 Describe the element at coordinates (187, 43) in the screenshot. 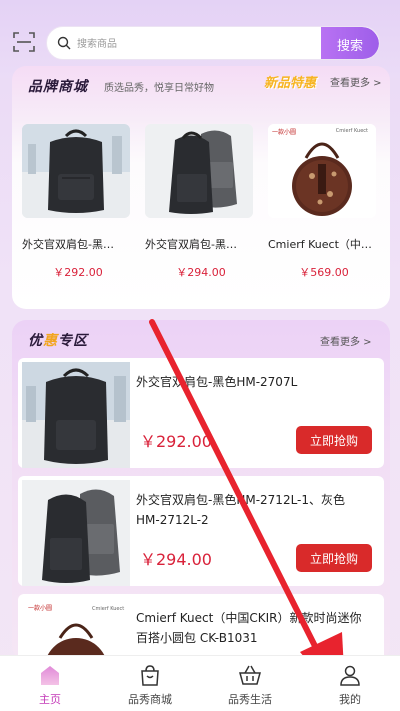

I see `search-input` at that location.